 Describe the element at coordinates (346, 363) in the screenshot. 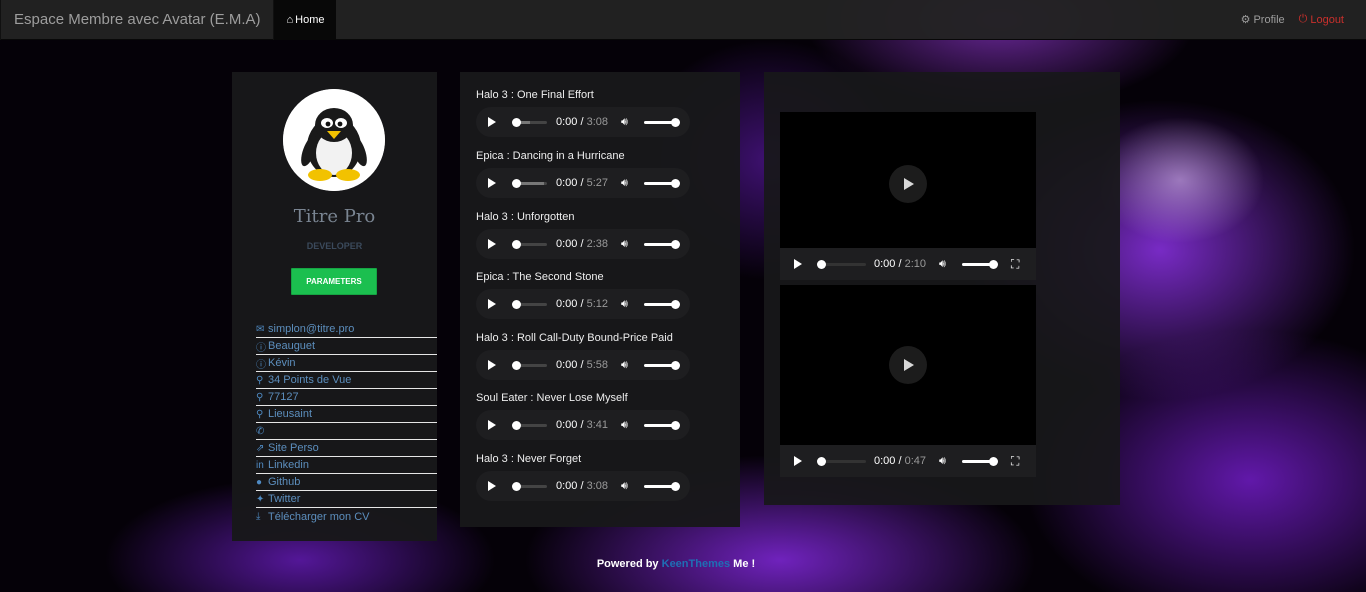

I see `info-firstname: ⓘ Kévin` at that location.